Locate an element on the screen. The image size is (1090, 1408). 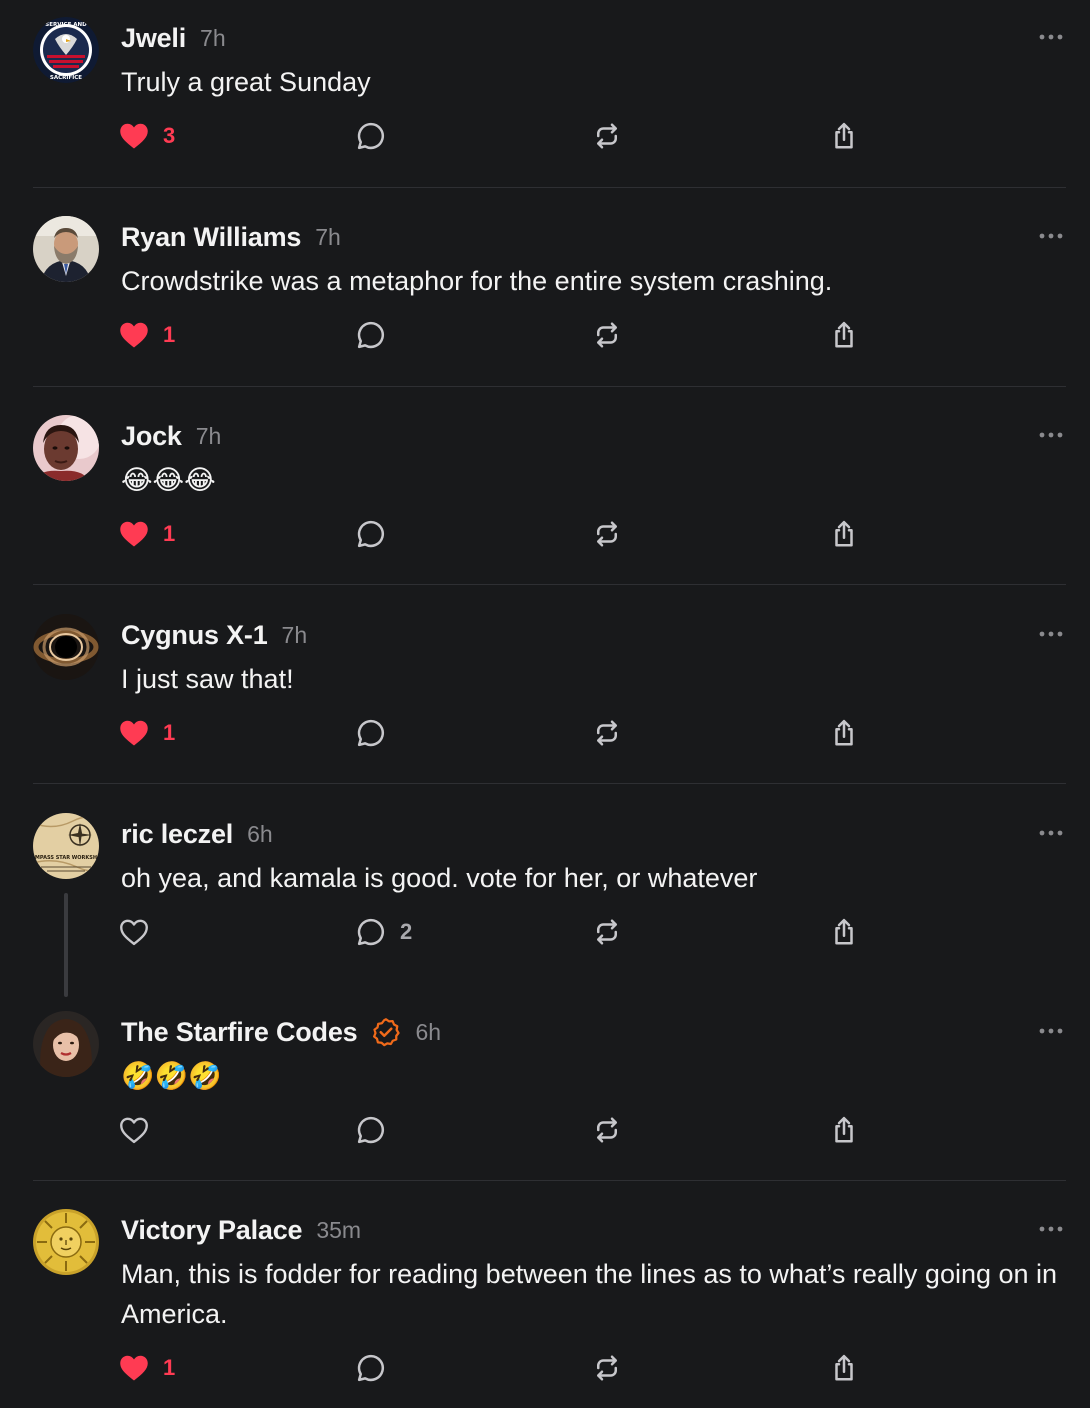
heart-outline-icon is located at coordinates (134, 1130).